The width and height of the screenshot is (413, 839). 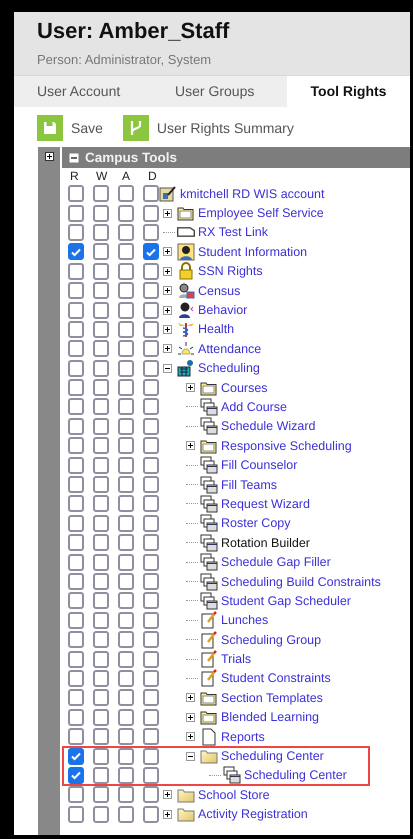 What do you see at coordinates (74, 157) in the screenshot?
I see `minus-icon` at bounding box center [74, 157].